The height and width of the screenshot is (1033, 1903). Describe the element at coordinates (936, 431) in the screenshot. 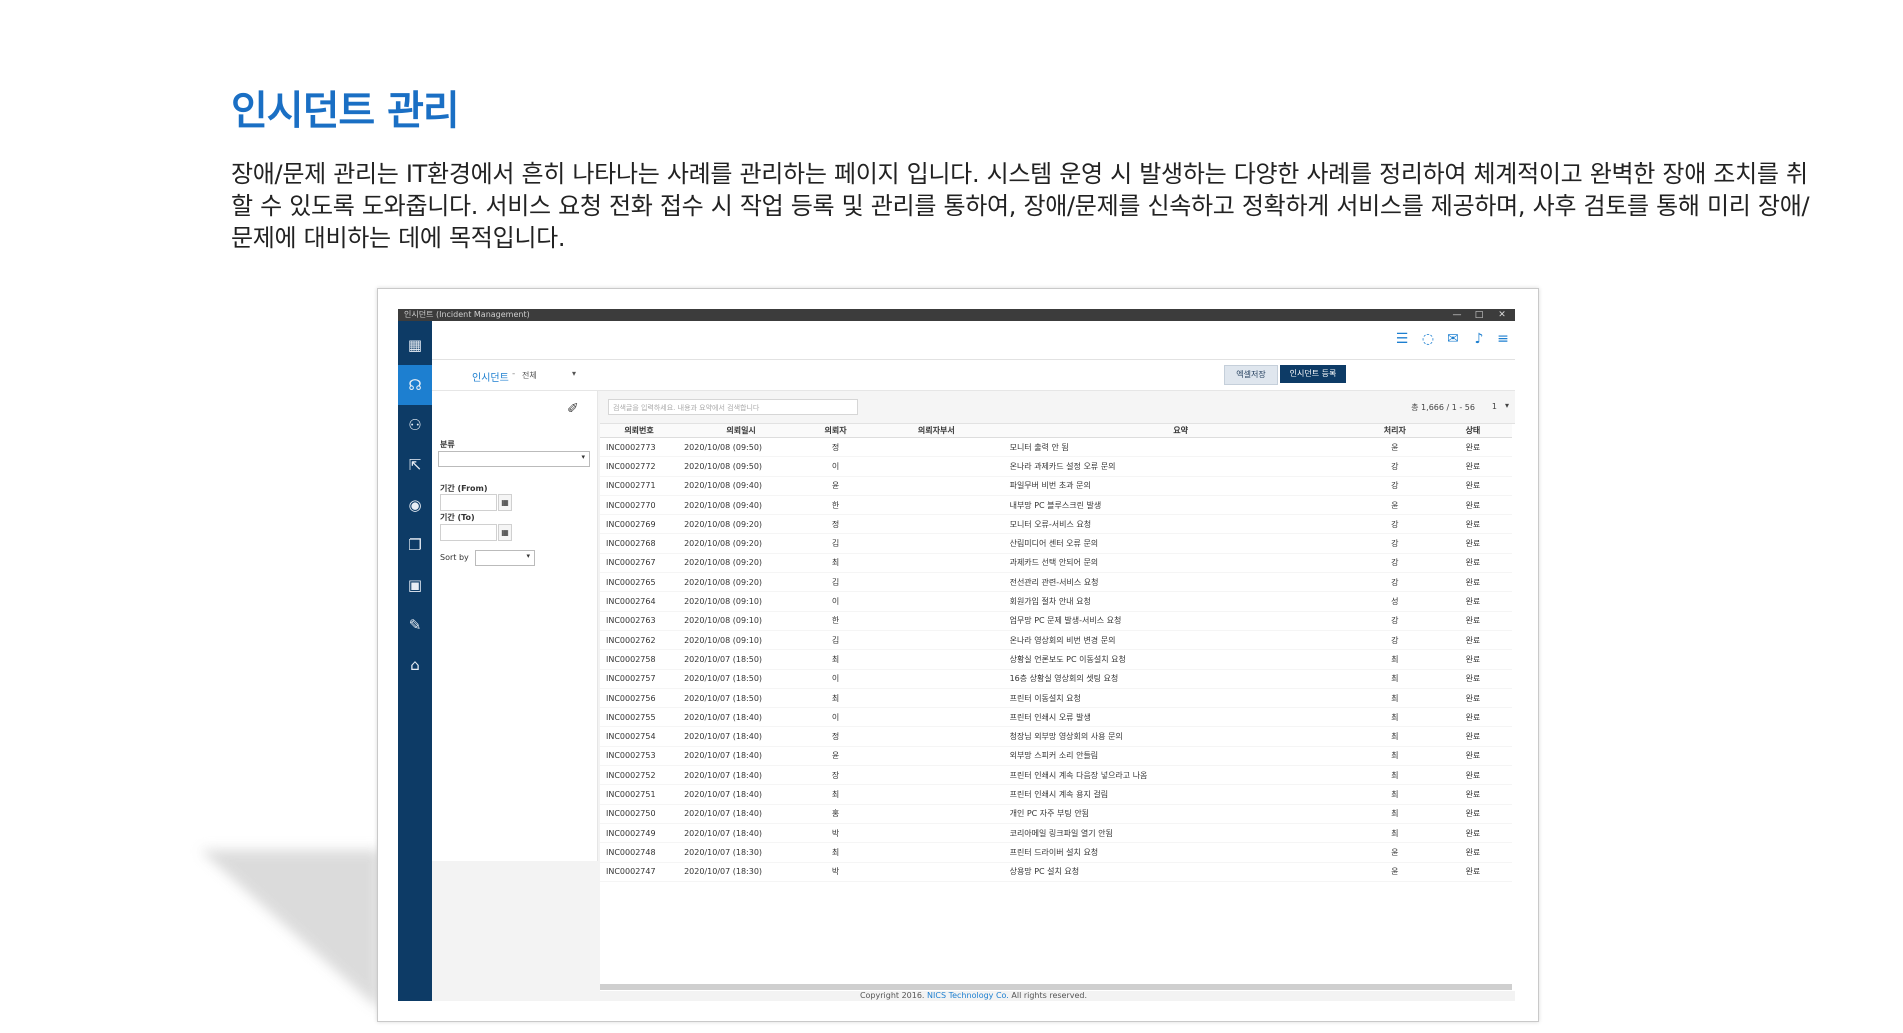

I see `column-header: 의뢰자부서` at that location.